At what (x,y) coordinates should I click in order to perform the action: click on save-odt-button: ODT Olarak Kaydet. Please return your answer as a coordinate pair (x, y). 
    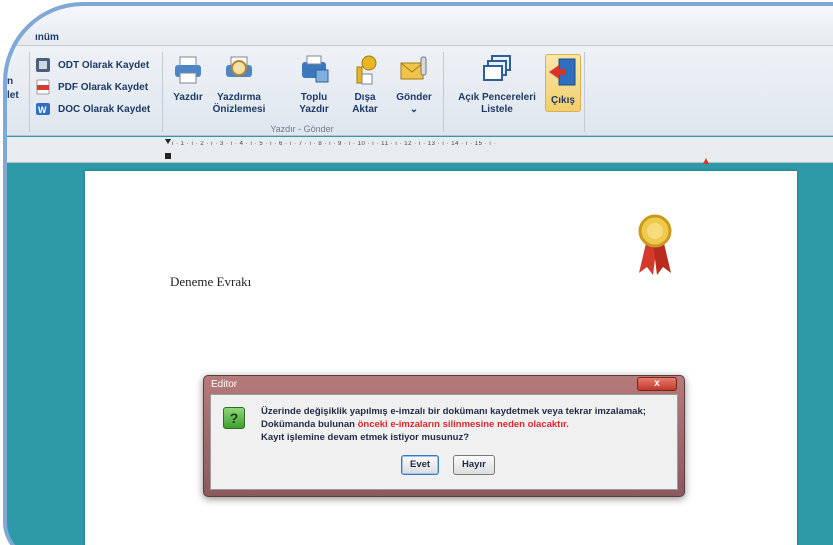
    Looking at the image, I should click on (92, 65).